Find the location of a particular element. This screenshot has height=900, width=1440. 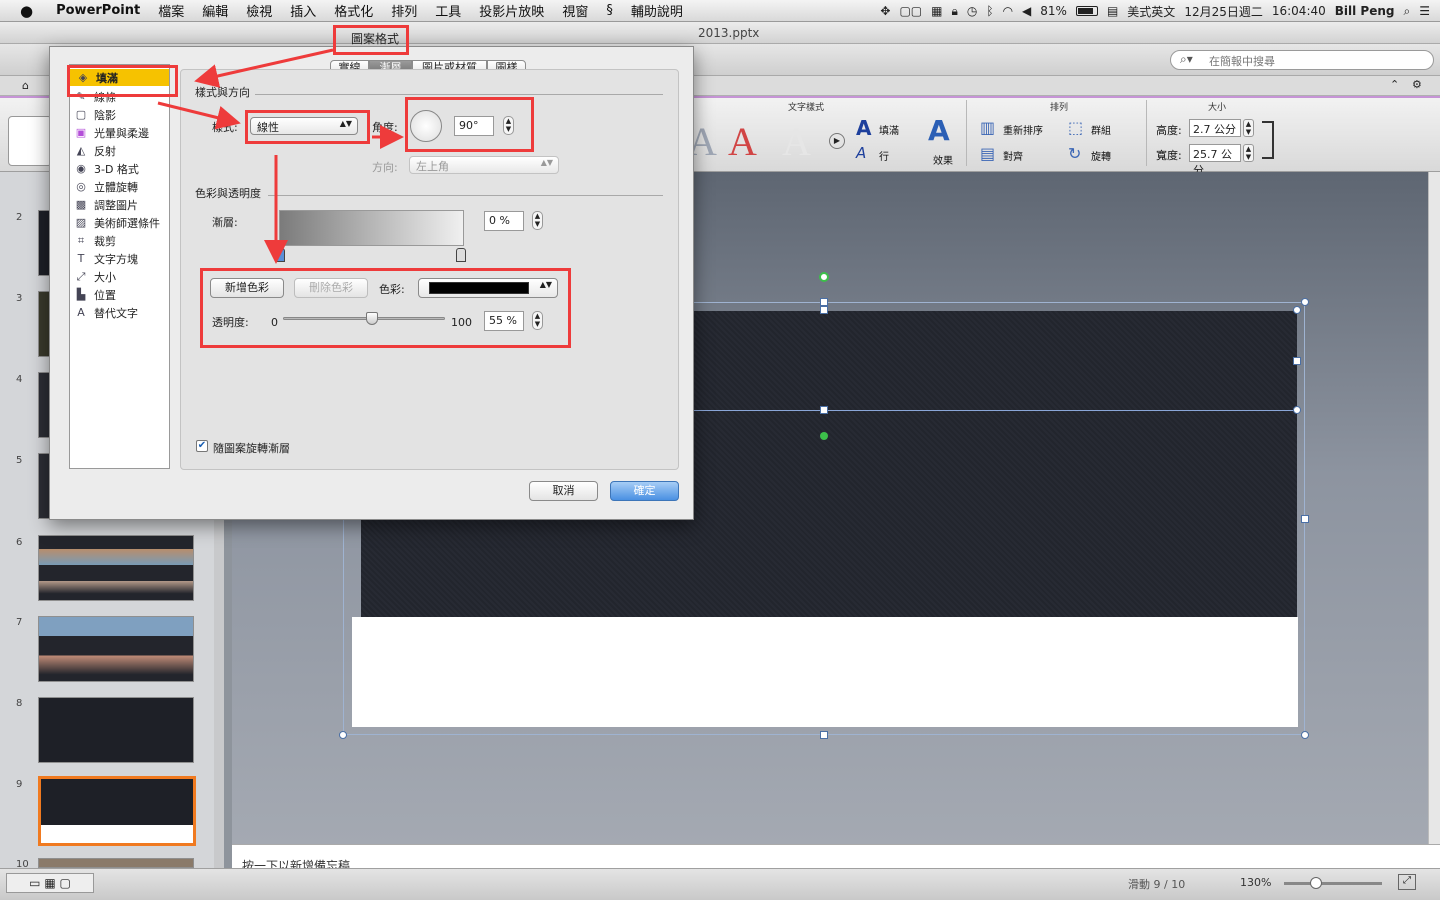

reorder-button: 重新排序 is located at coordinates (1023, 129).